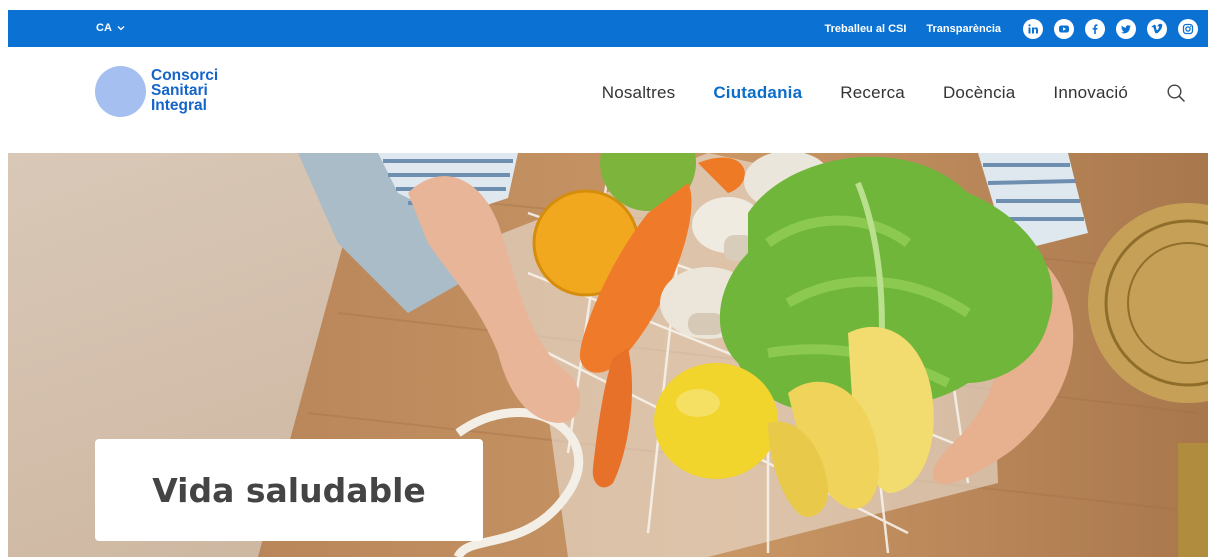 This screenshot has width=1208, height=557. What do you see at coordinates (1126, 28) in the screenshot?
I see `twitter-icon` at bounding box center [1126, 28].